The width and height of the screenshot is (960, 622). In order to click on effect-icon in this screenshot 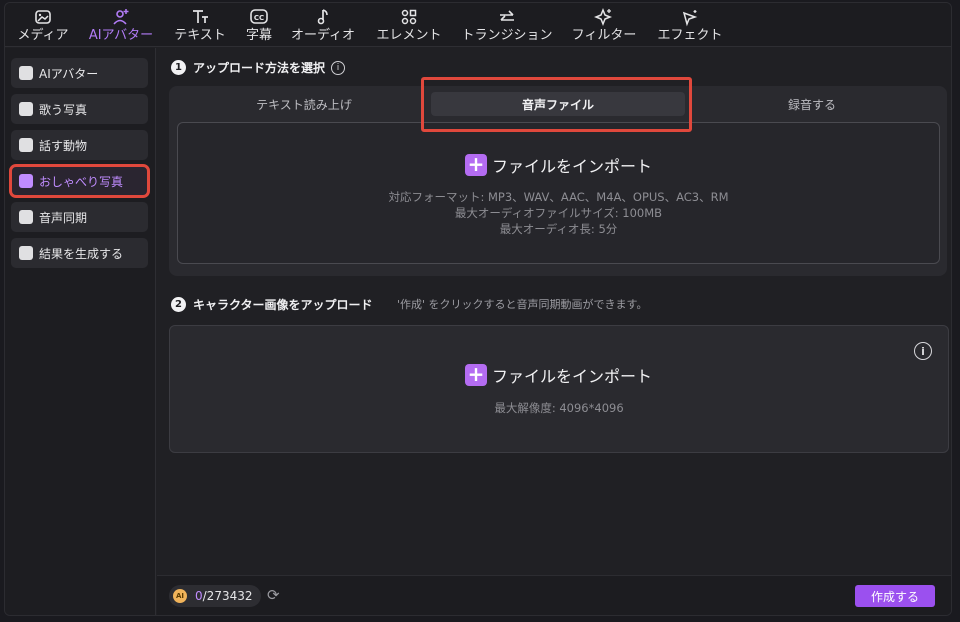, I will do `click(690, 18)`.